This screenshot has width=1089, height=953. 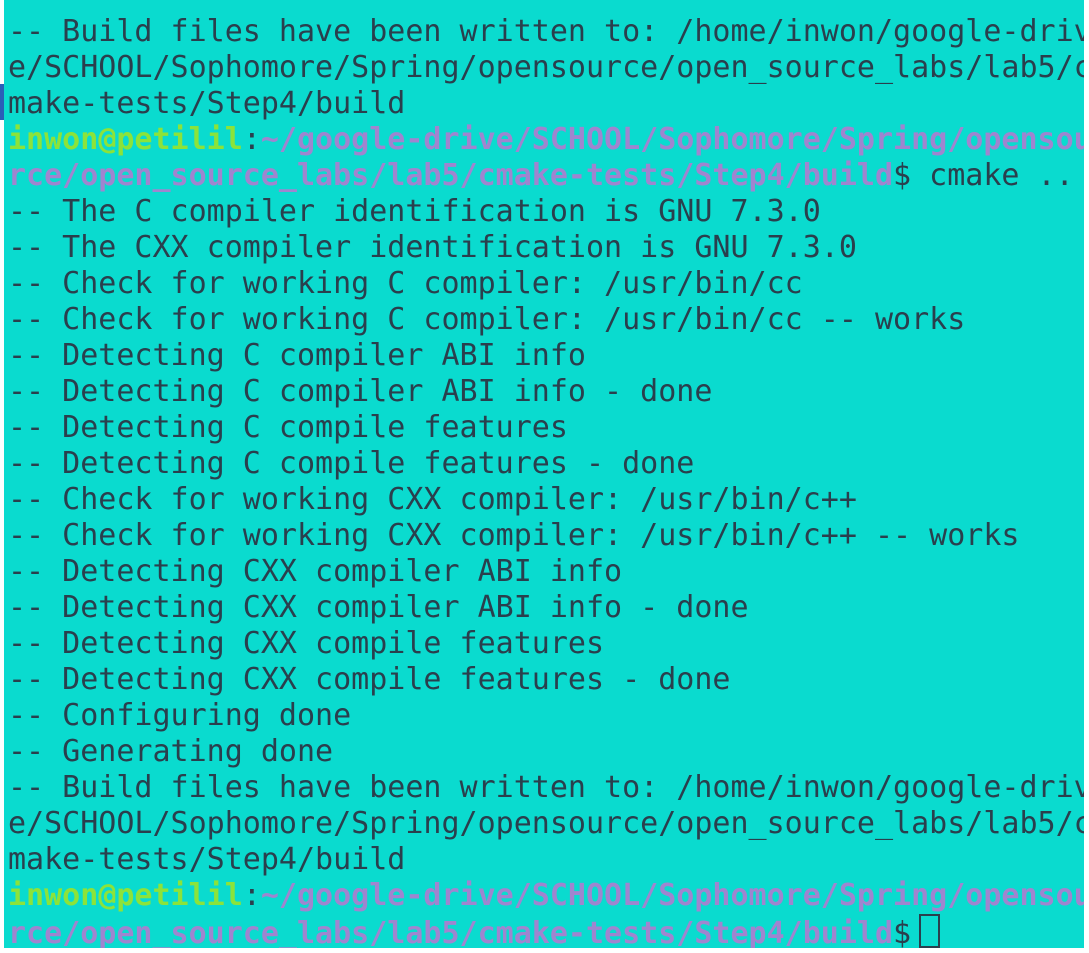 What do you see at coordinates (360, 391) in the screenshot?
I see `output-line: -- Detecting C compiler ABI info - done` at bounding box center [360, 391].